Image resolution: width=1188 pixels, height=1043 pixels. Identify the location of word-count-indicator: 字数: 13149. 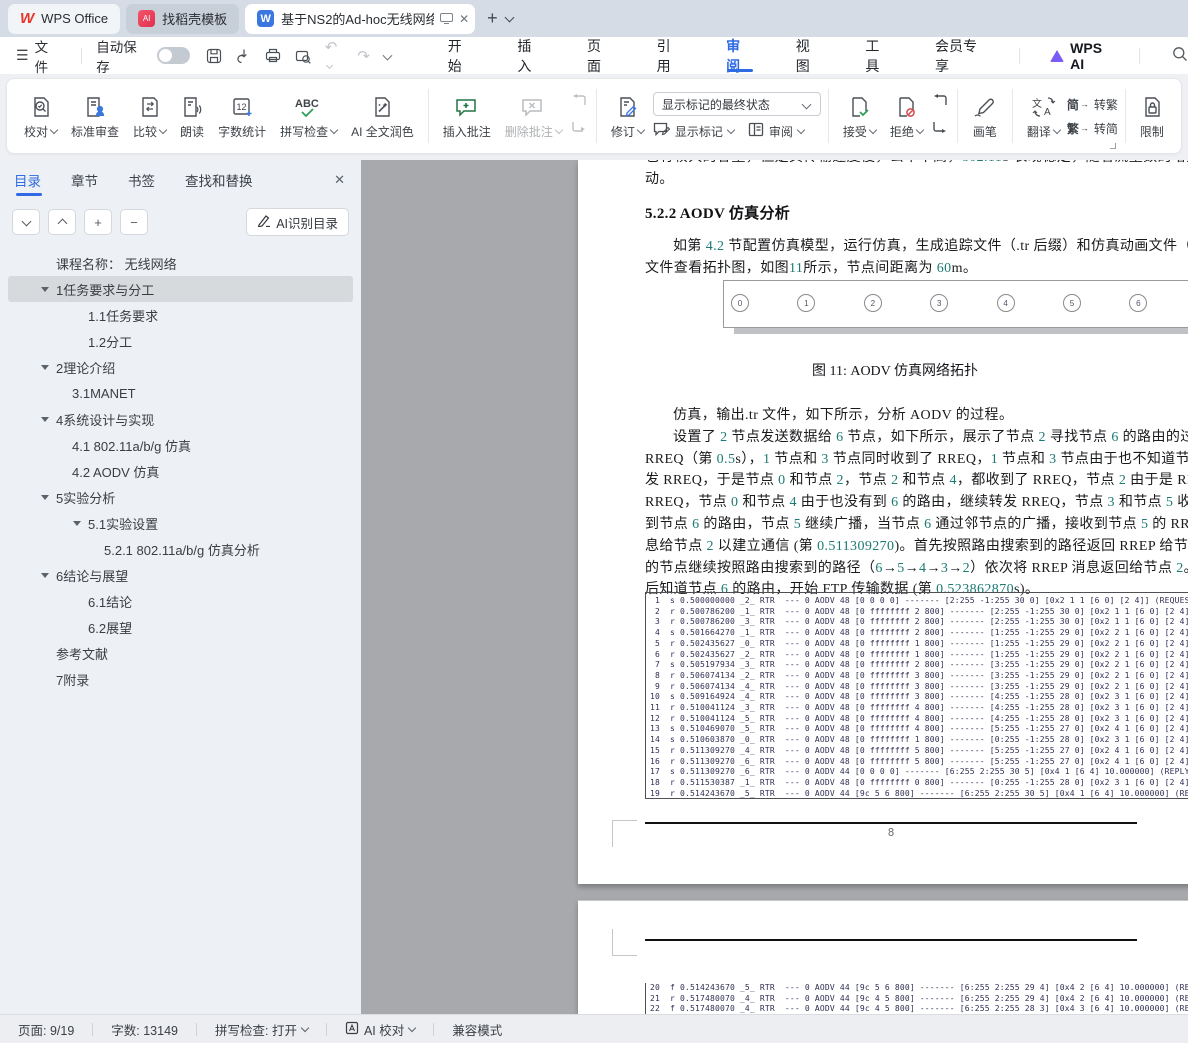
(144, 1029).